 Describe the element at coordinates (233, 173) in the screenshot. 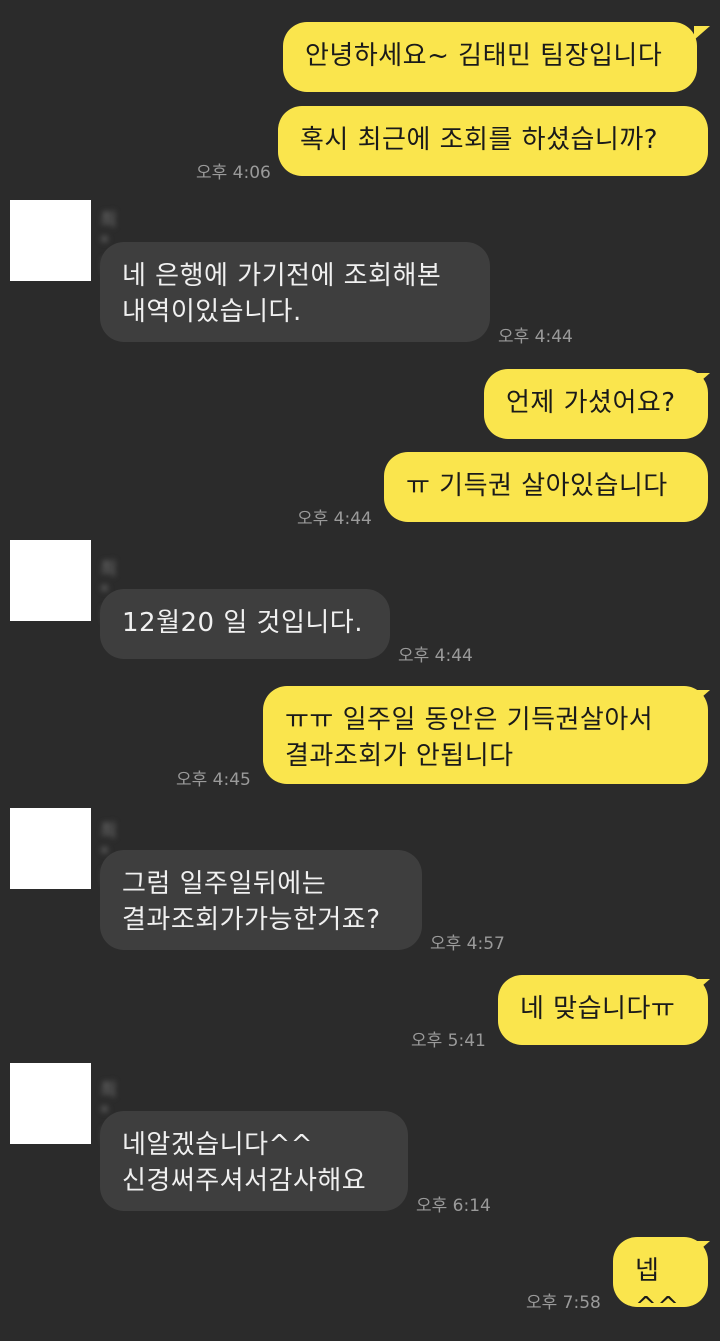

I see `message-time: 오후 4:06` at that location.